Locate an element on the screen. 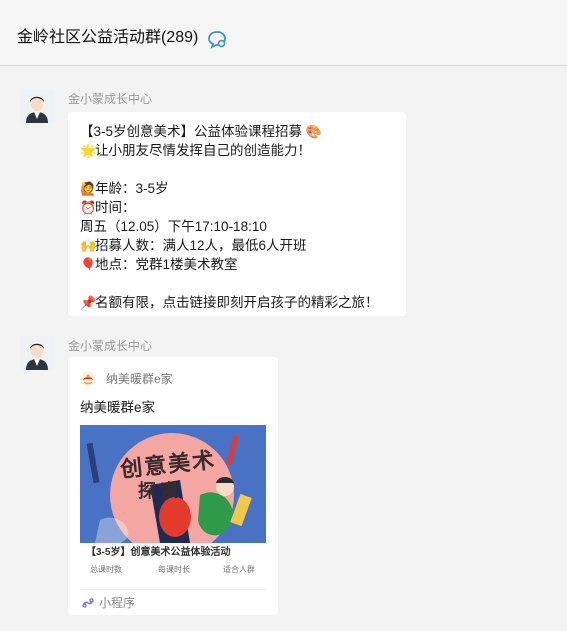 This screenshot has width=567, height=631. card-footer: 小程序 is located at coordinates (173, 601).